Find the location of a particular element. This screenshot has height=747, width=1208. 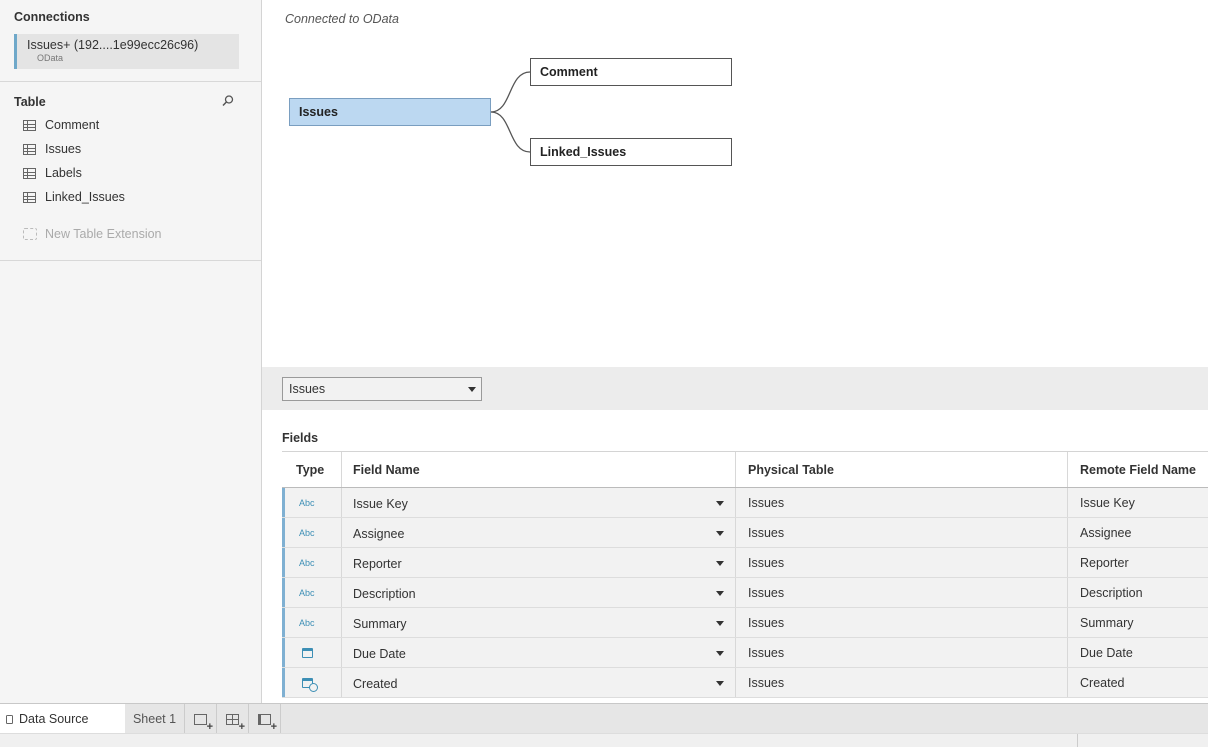

status-bar is located at coordinates (604, 740).